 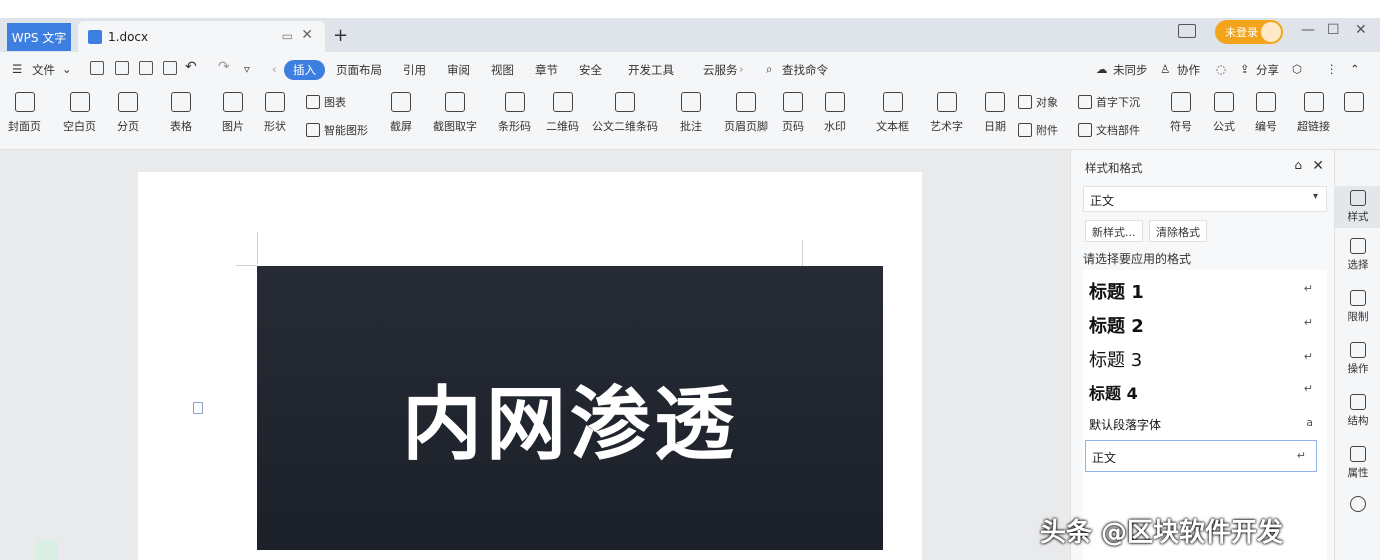 I want to click on clear-format-button: 清除格式, so click(x=1178, y=231).